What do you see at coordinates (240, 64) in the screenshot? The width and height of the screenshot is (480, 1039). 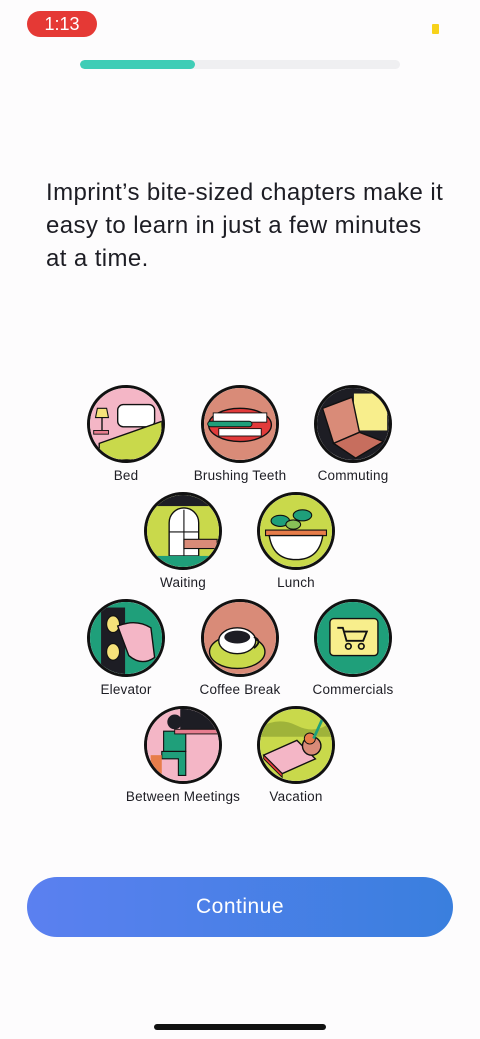 I see `progress-bar` at bounding box center [240, 64].